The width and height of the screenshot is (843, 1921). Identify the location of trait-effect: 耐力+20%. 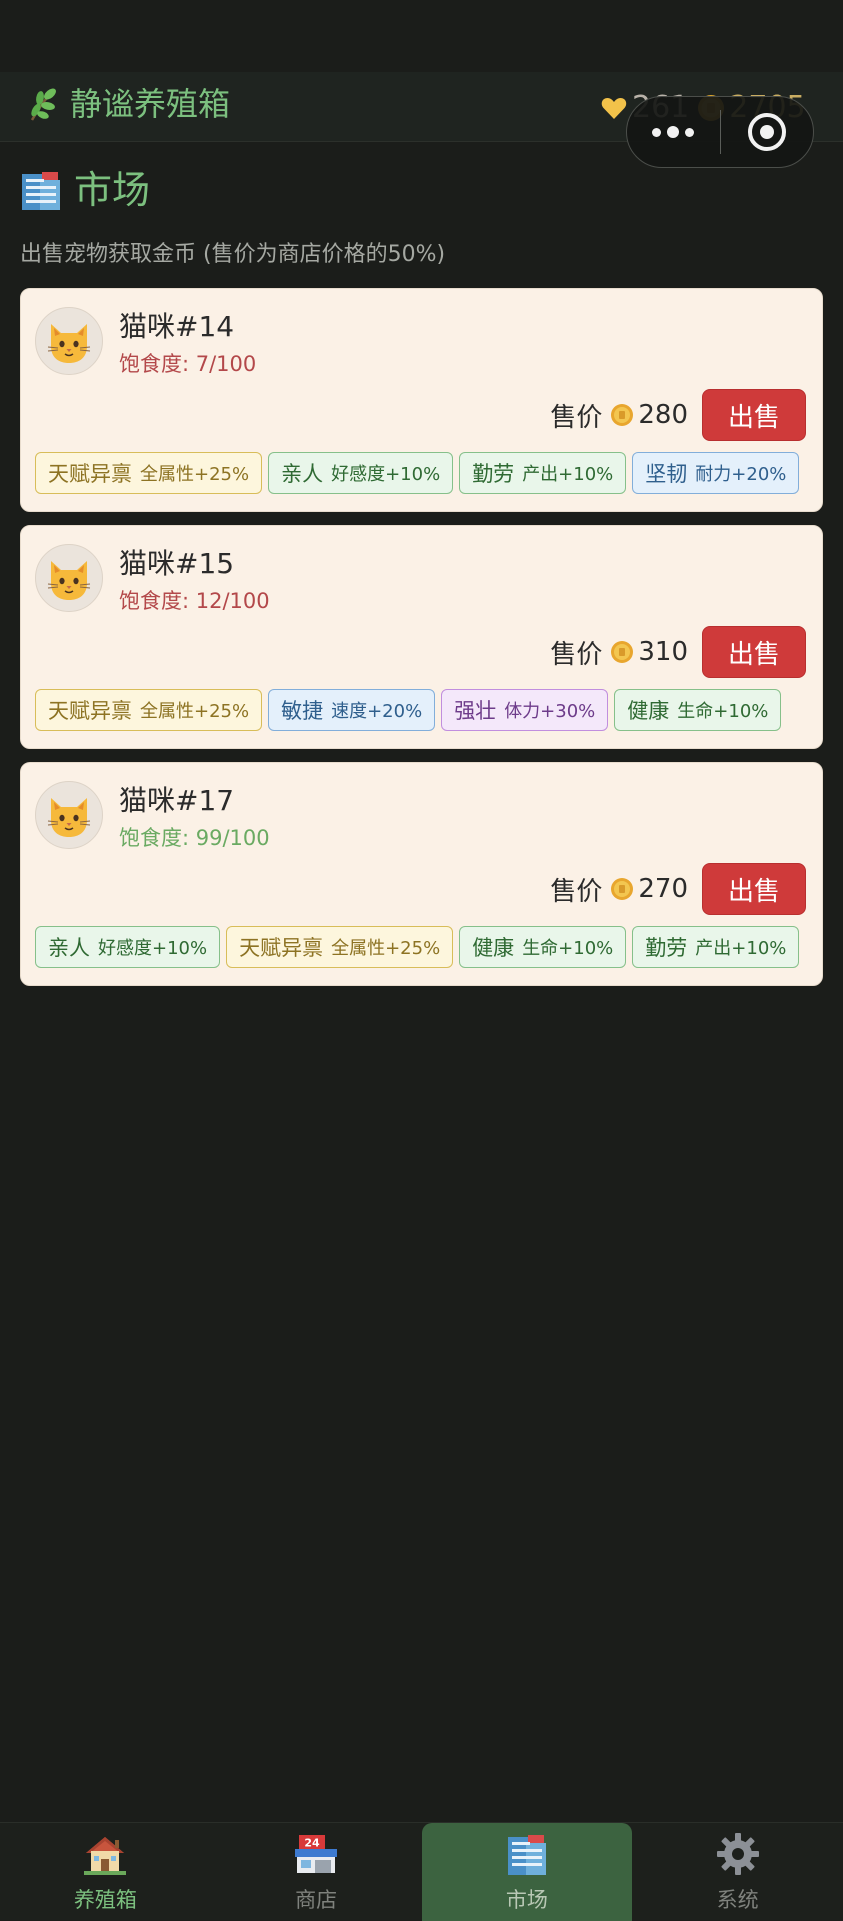
(741, 474).